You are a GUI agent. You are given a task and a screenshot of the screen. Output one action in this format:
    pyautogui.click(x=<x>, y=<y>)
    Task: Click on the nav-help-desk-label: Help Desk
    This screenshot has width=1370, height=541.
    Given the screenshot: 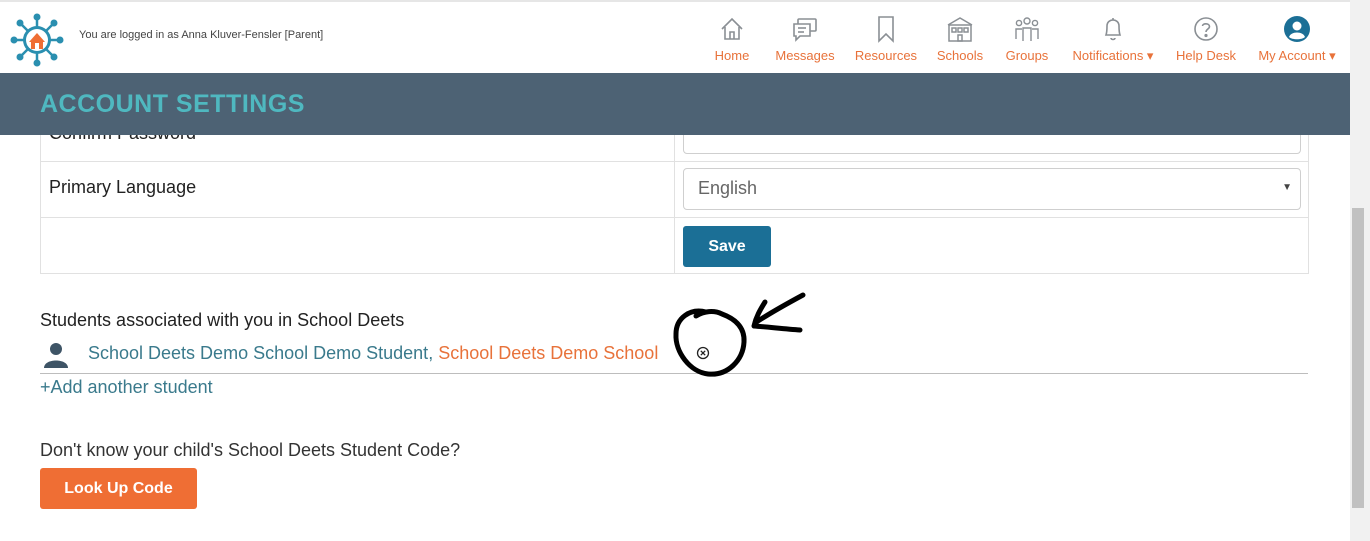 What is the action you would take?
    pyautogui.click(x=1206, y=55)
    